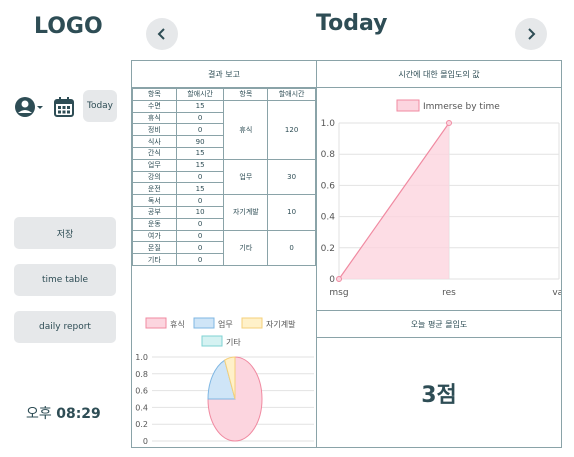 The height and width of the screenshot is (457, 574). I want to click on report-item: 식사, so click(154, 141).